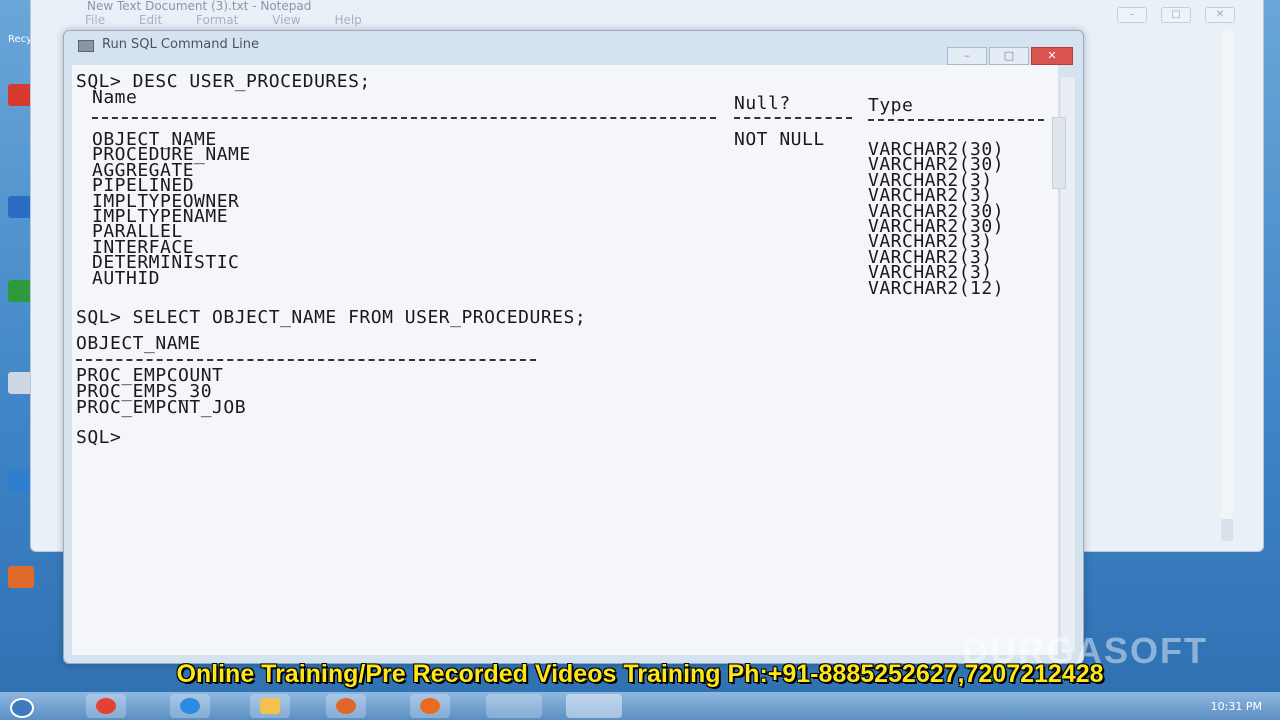  I want to click on result-header: OBJECT_NAME, so click(138, 343).